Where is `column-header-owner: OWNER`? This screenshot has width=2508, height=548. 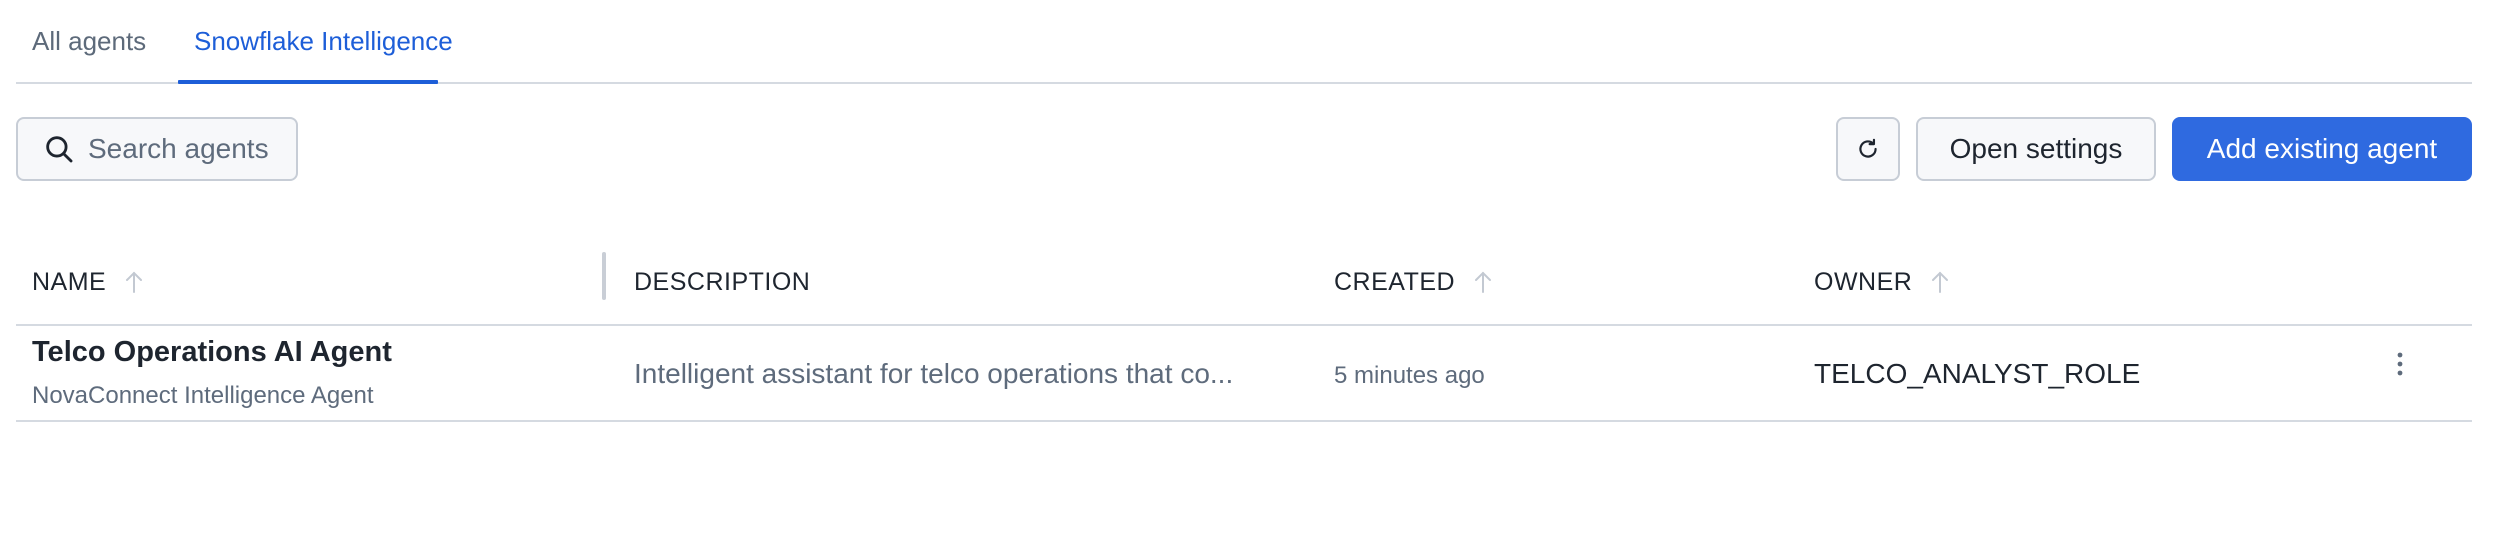 column-header-owner: OWNER is located at coordinates (1883, 282).